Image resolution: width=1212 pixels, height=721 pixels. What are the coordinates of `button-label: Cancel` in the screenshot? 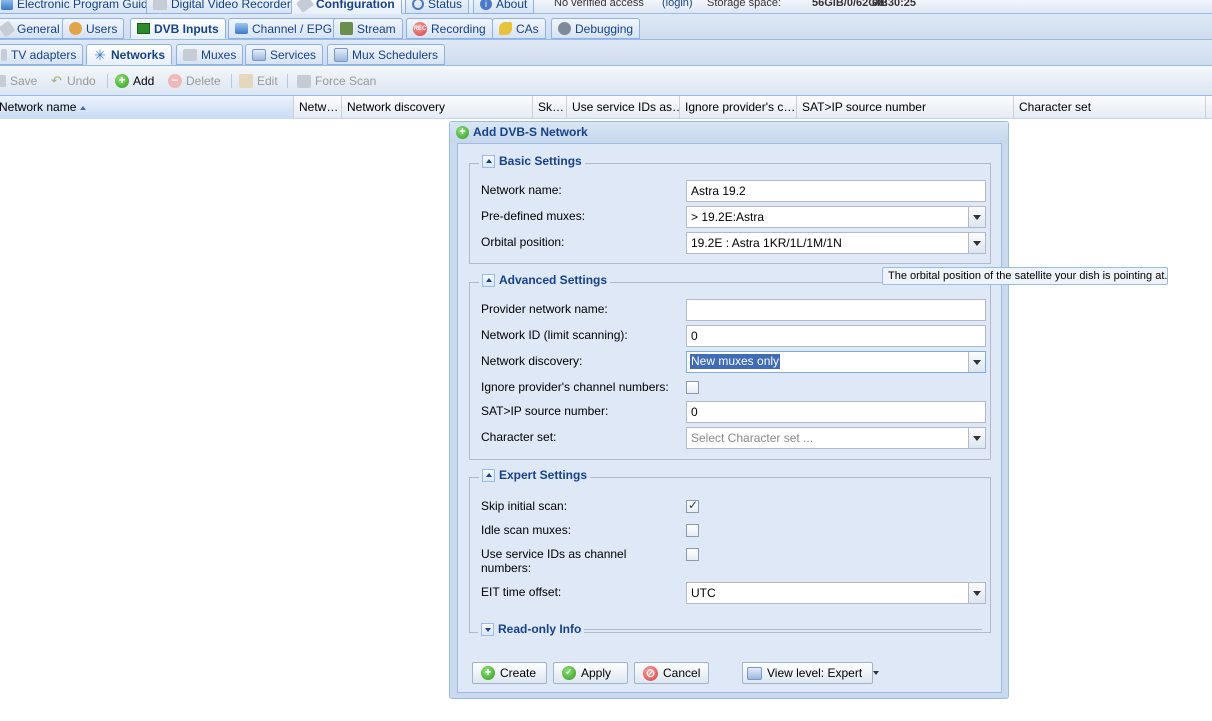 It's located at (682, 673).